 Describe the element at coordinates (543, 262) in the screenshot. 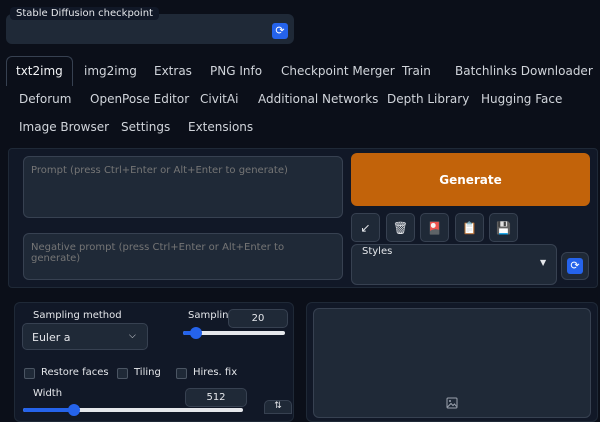

I see `chevron-down-icon: ▼` at that location.